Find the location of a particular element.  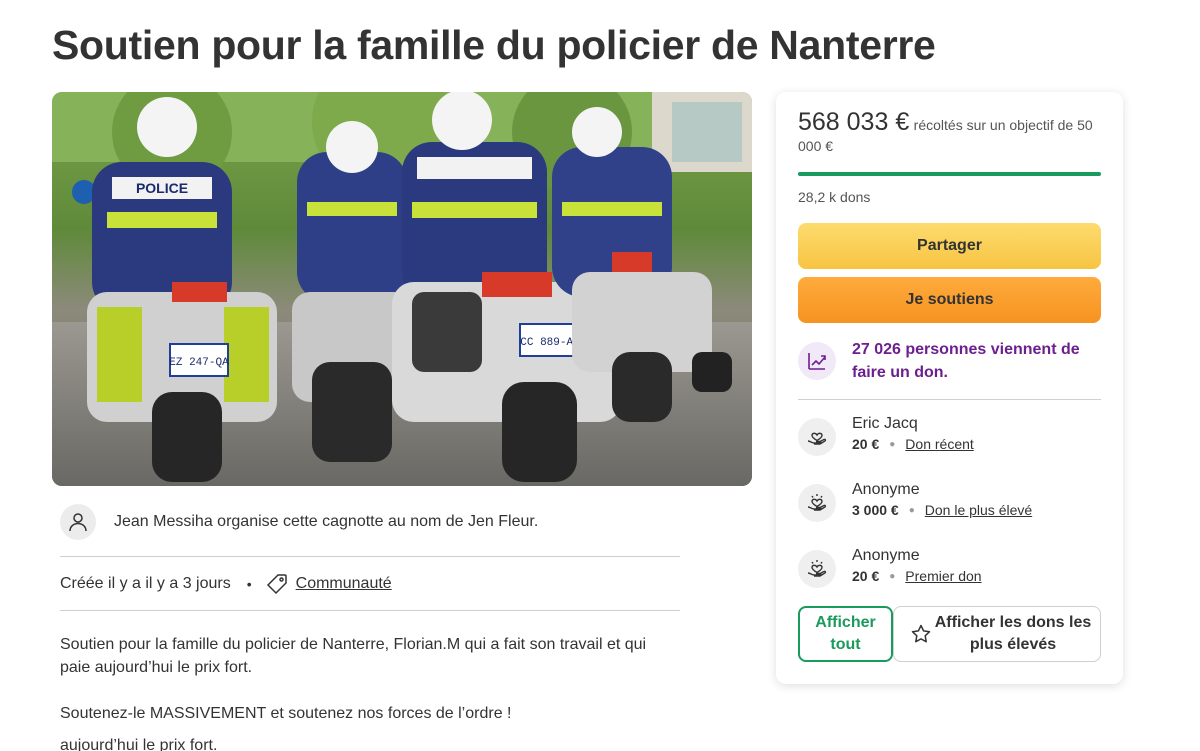

campaign-meta: Créée il y a il y a 3 jours • Communauté is located at coordinates (226, 584).